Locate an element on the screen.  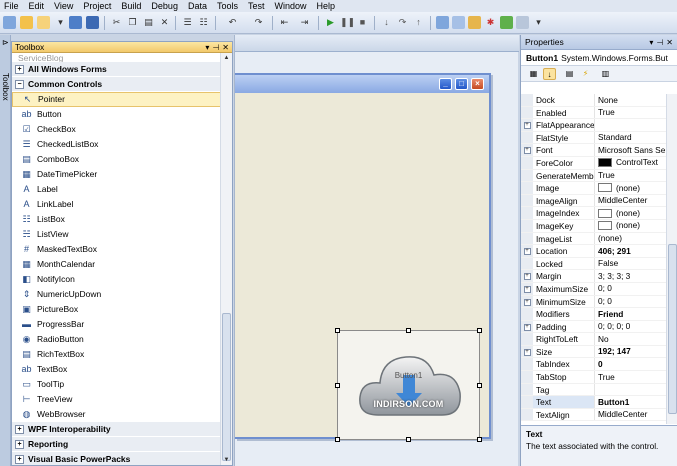
property-value: 406; 291 is located at coordinates (630, 251).